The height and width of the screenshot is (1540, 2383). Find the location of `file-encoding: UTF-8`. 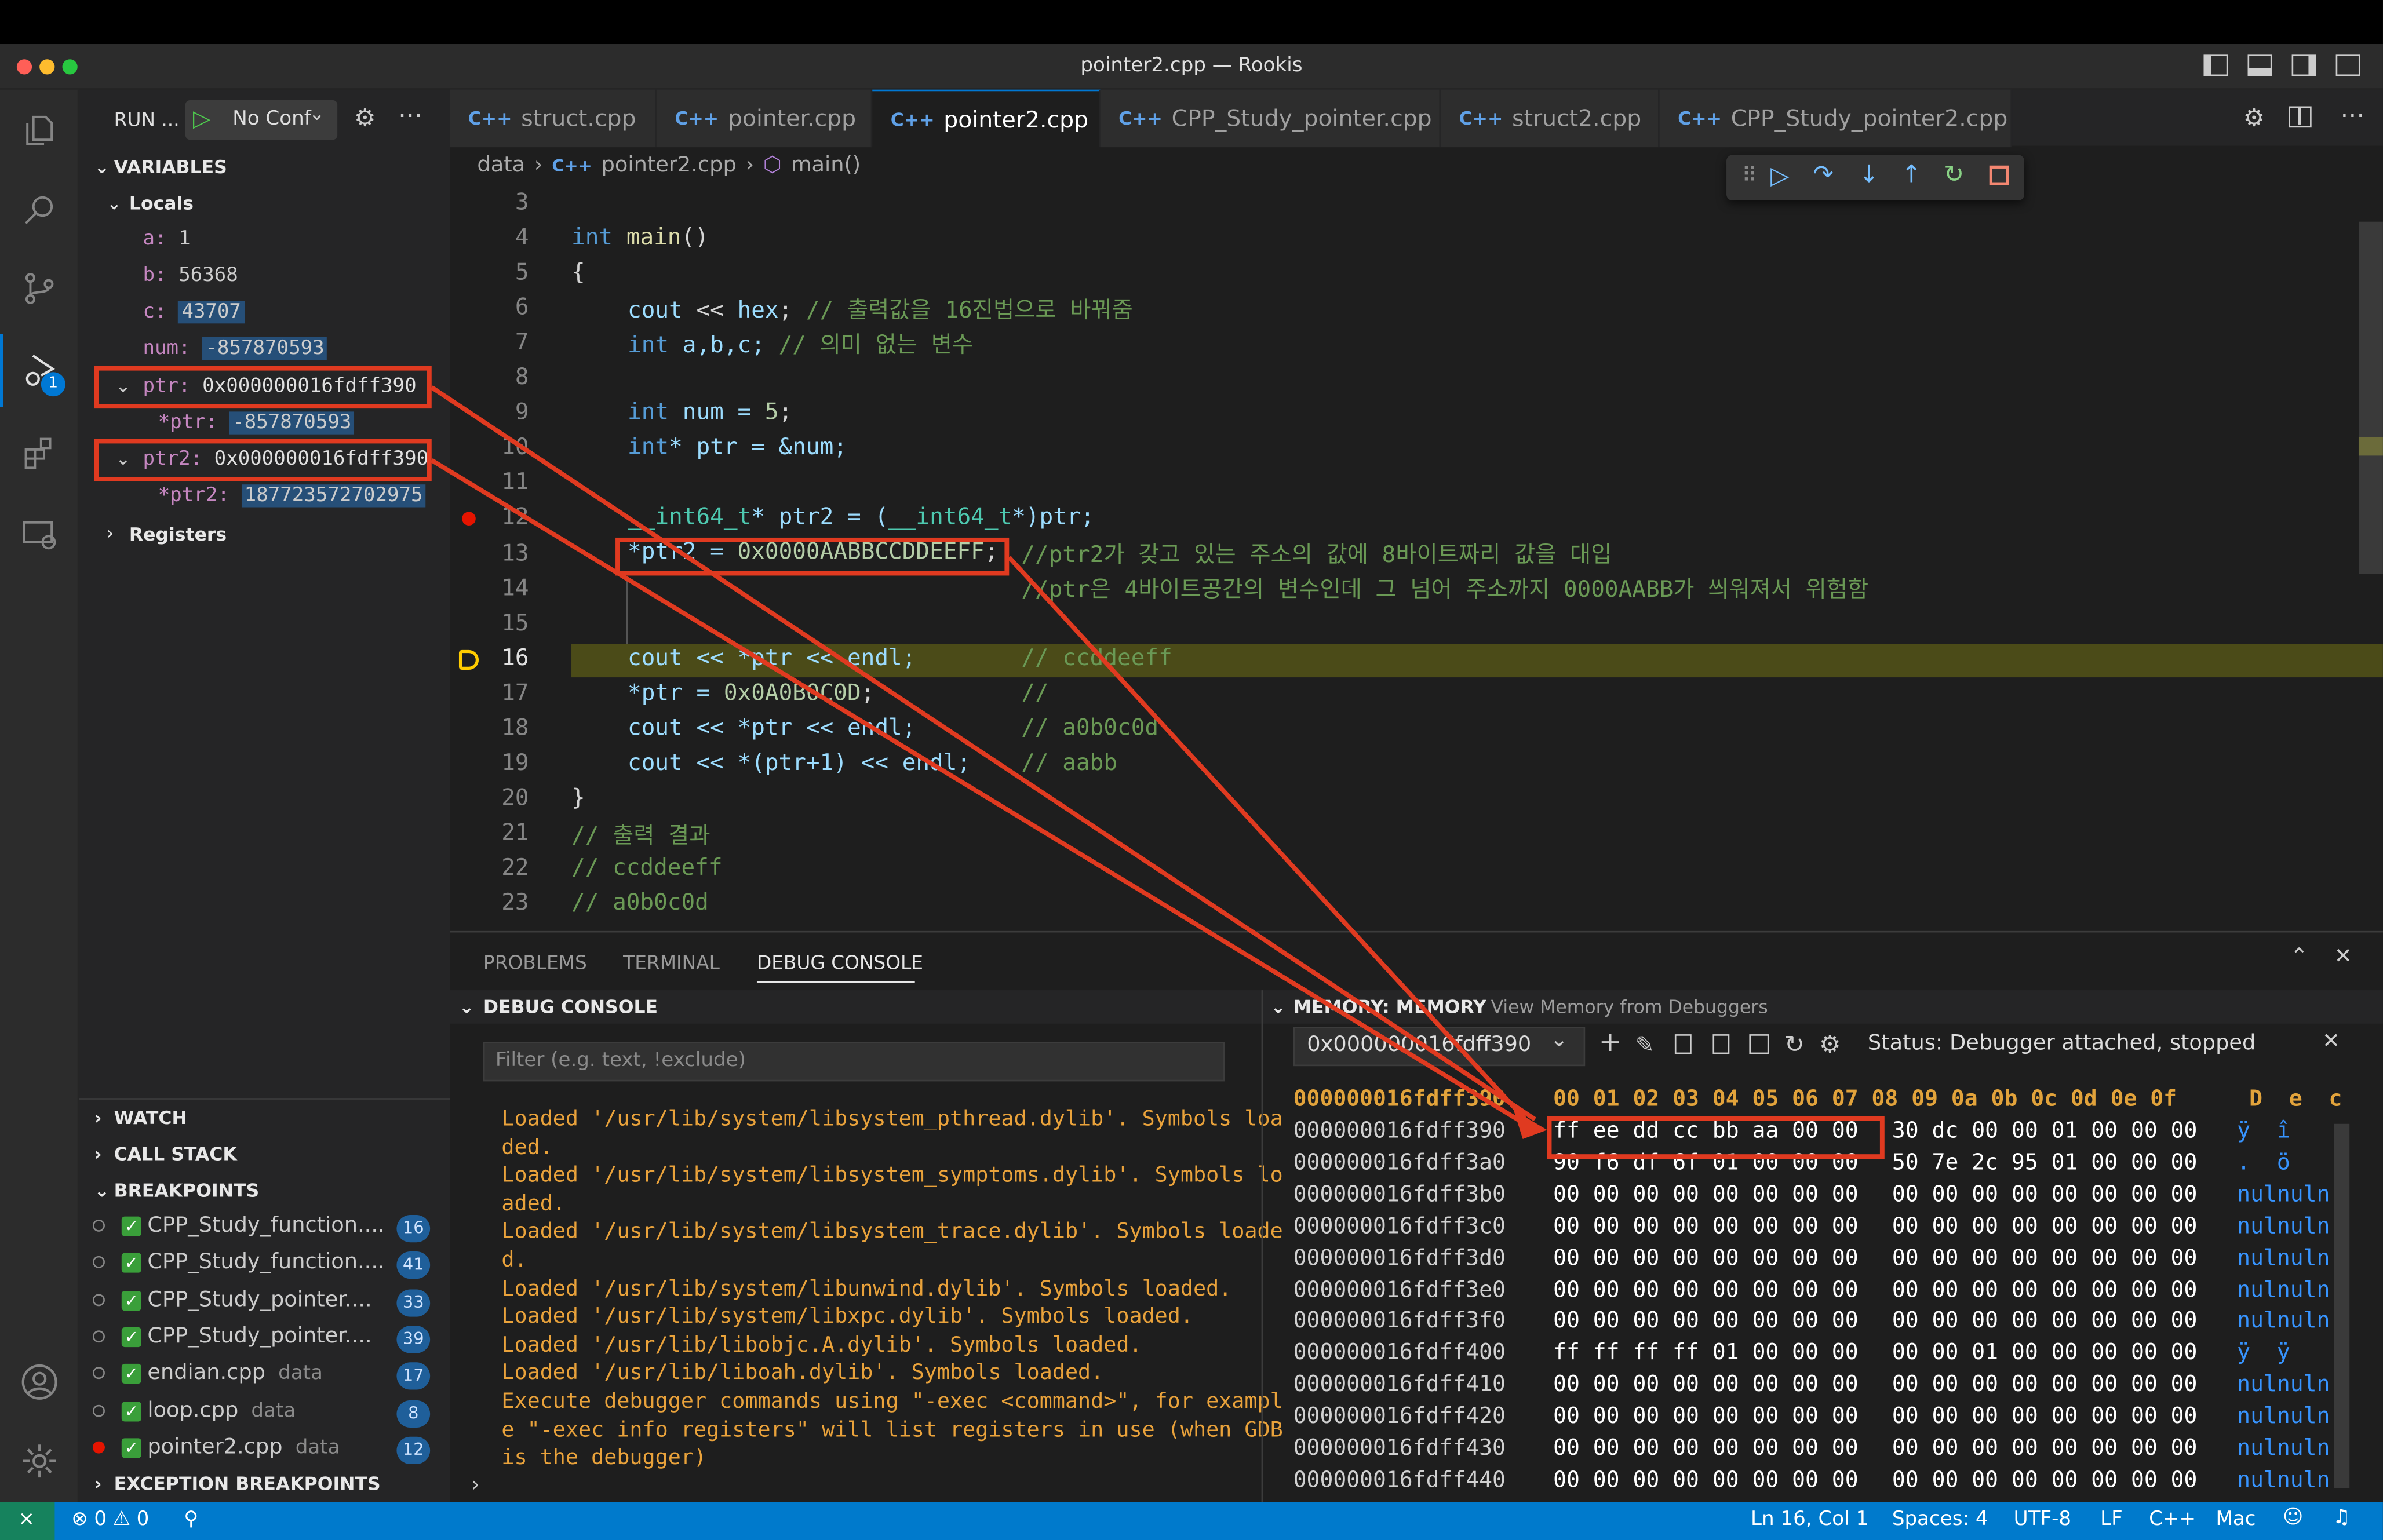

file-encoding: UTF-8 is located at coordinates (2043, 1519).